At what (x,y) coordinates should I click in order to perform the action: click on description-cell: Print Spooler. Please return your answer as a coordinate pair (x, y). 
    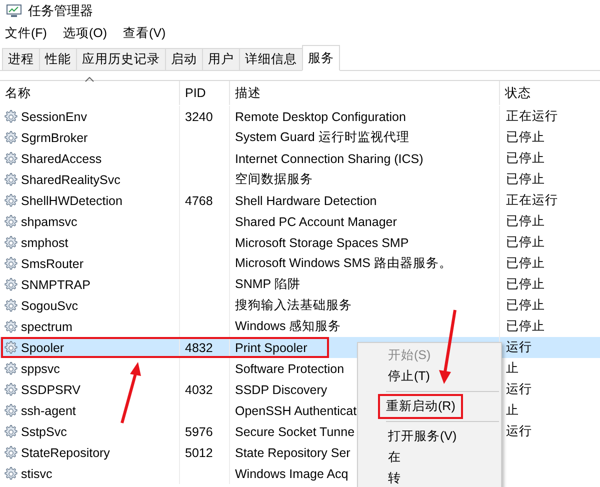
    Looking at the image, I should click on (271, 347).